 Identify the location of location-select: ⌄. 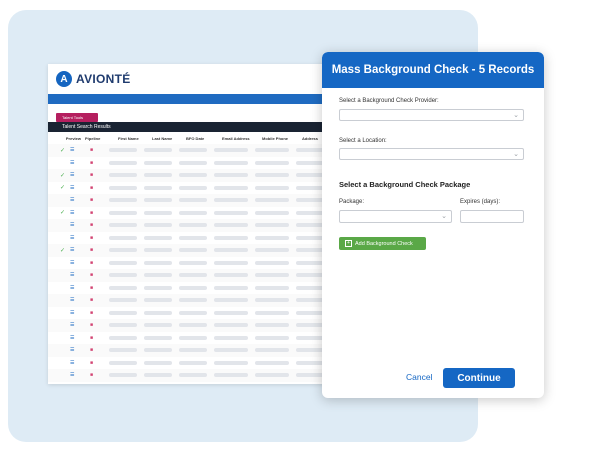
(431, 154).